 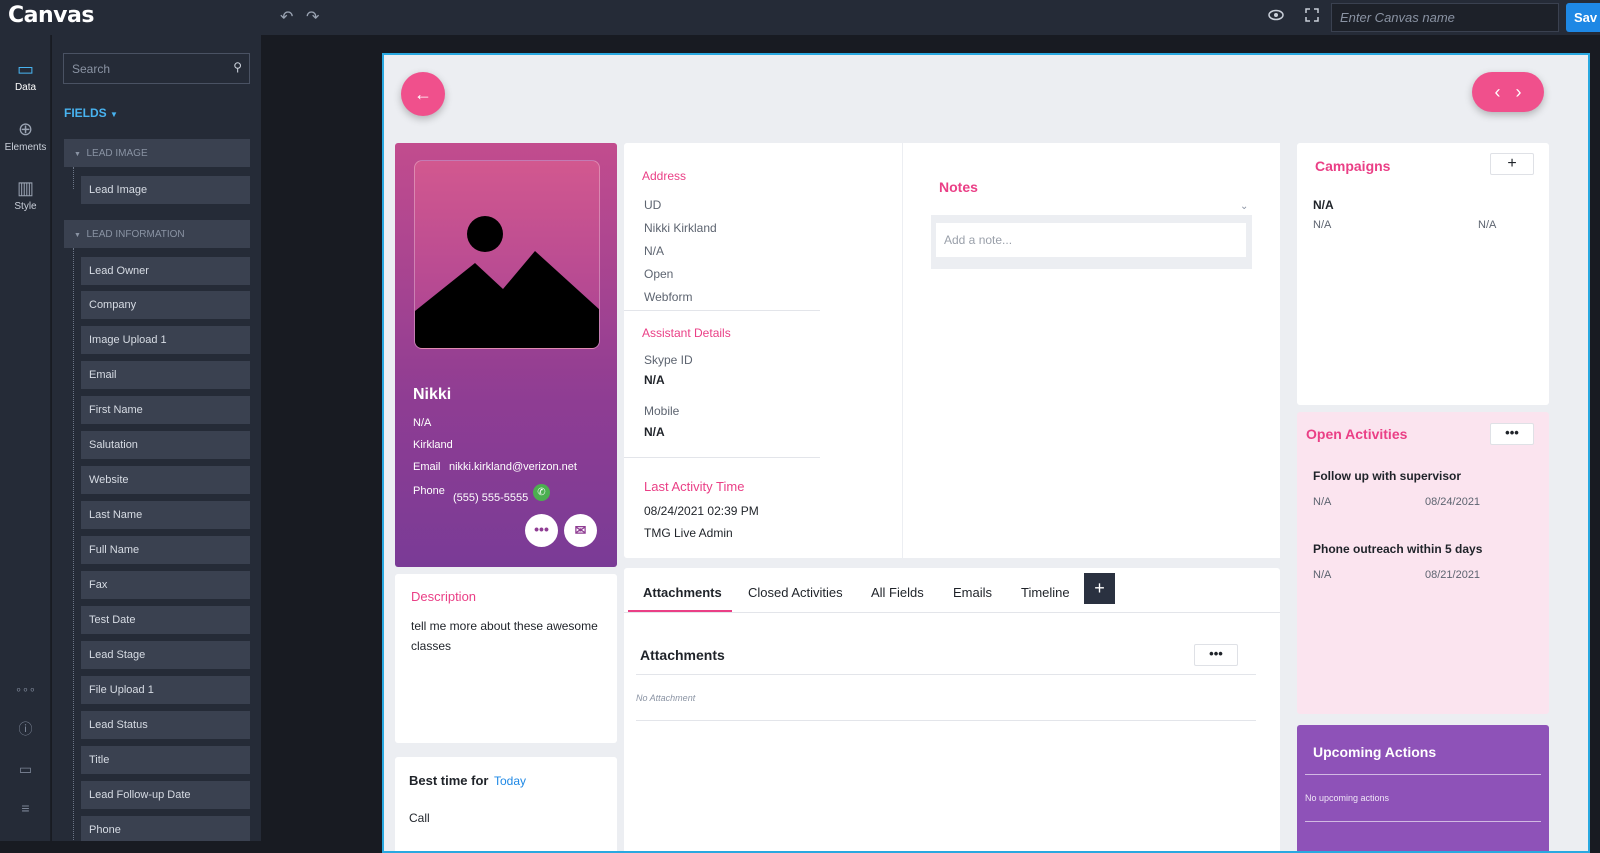 What do you see at coordinates (1323, 205) in the screenshot?
I see `campaign-heading: N/A` at bounding box center [1323, 205].